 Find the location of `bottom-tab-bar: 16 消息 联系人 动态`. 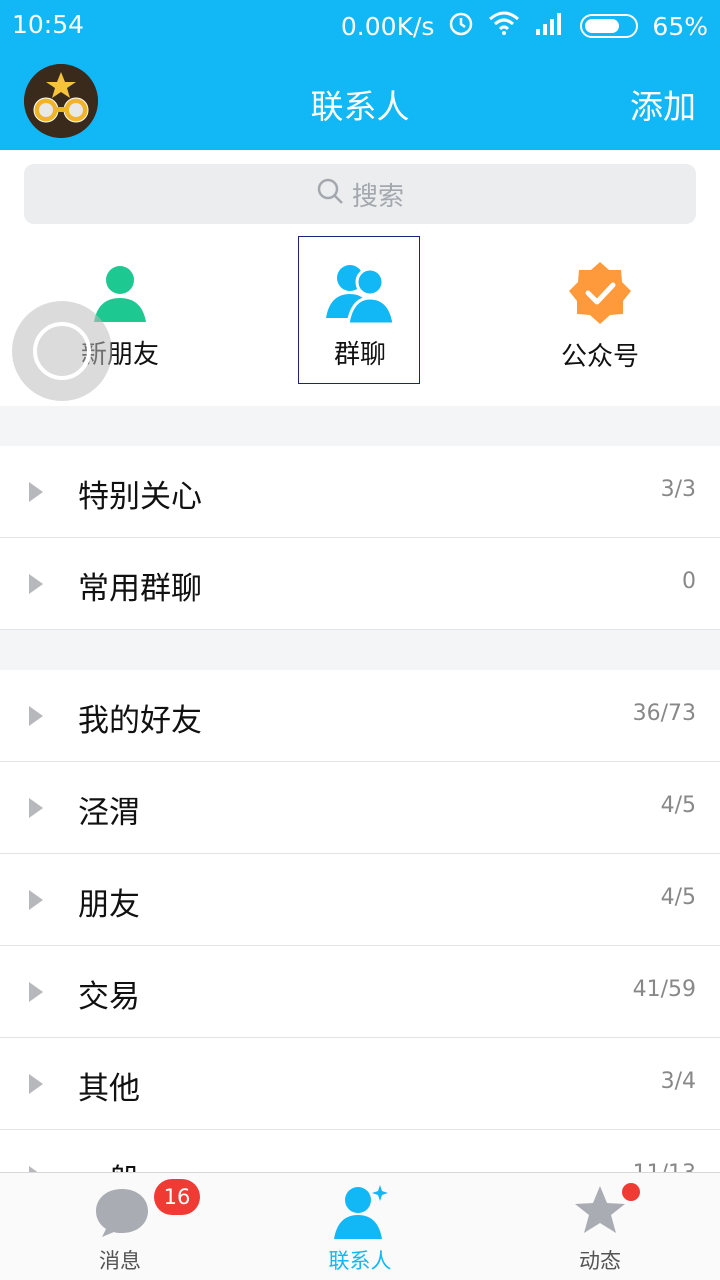

bottom-tab-bar: 16 消息 联系人 动态 is located at coordinates (360, 1226).